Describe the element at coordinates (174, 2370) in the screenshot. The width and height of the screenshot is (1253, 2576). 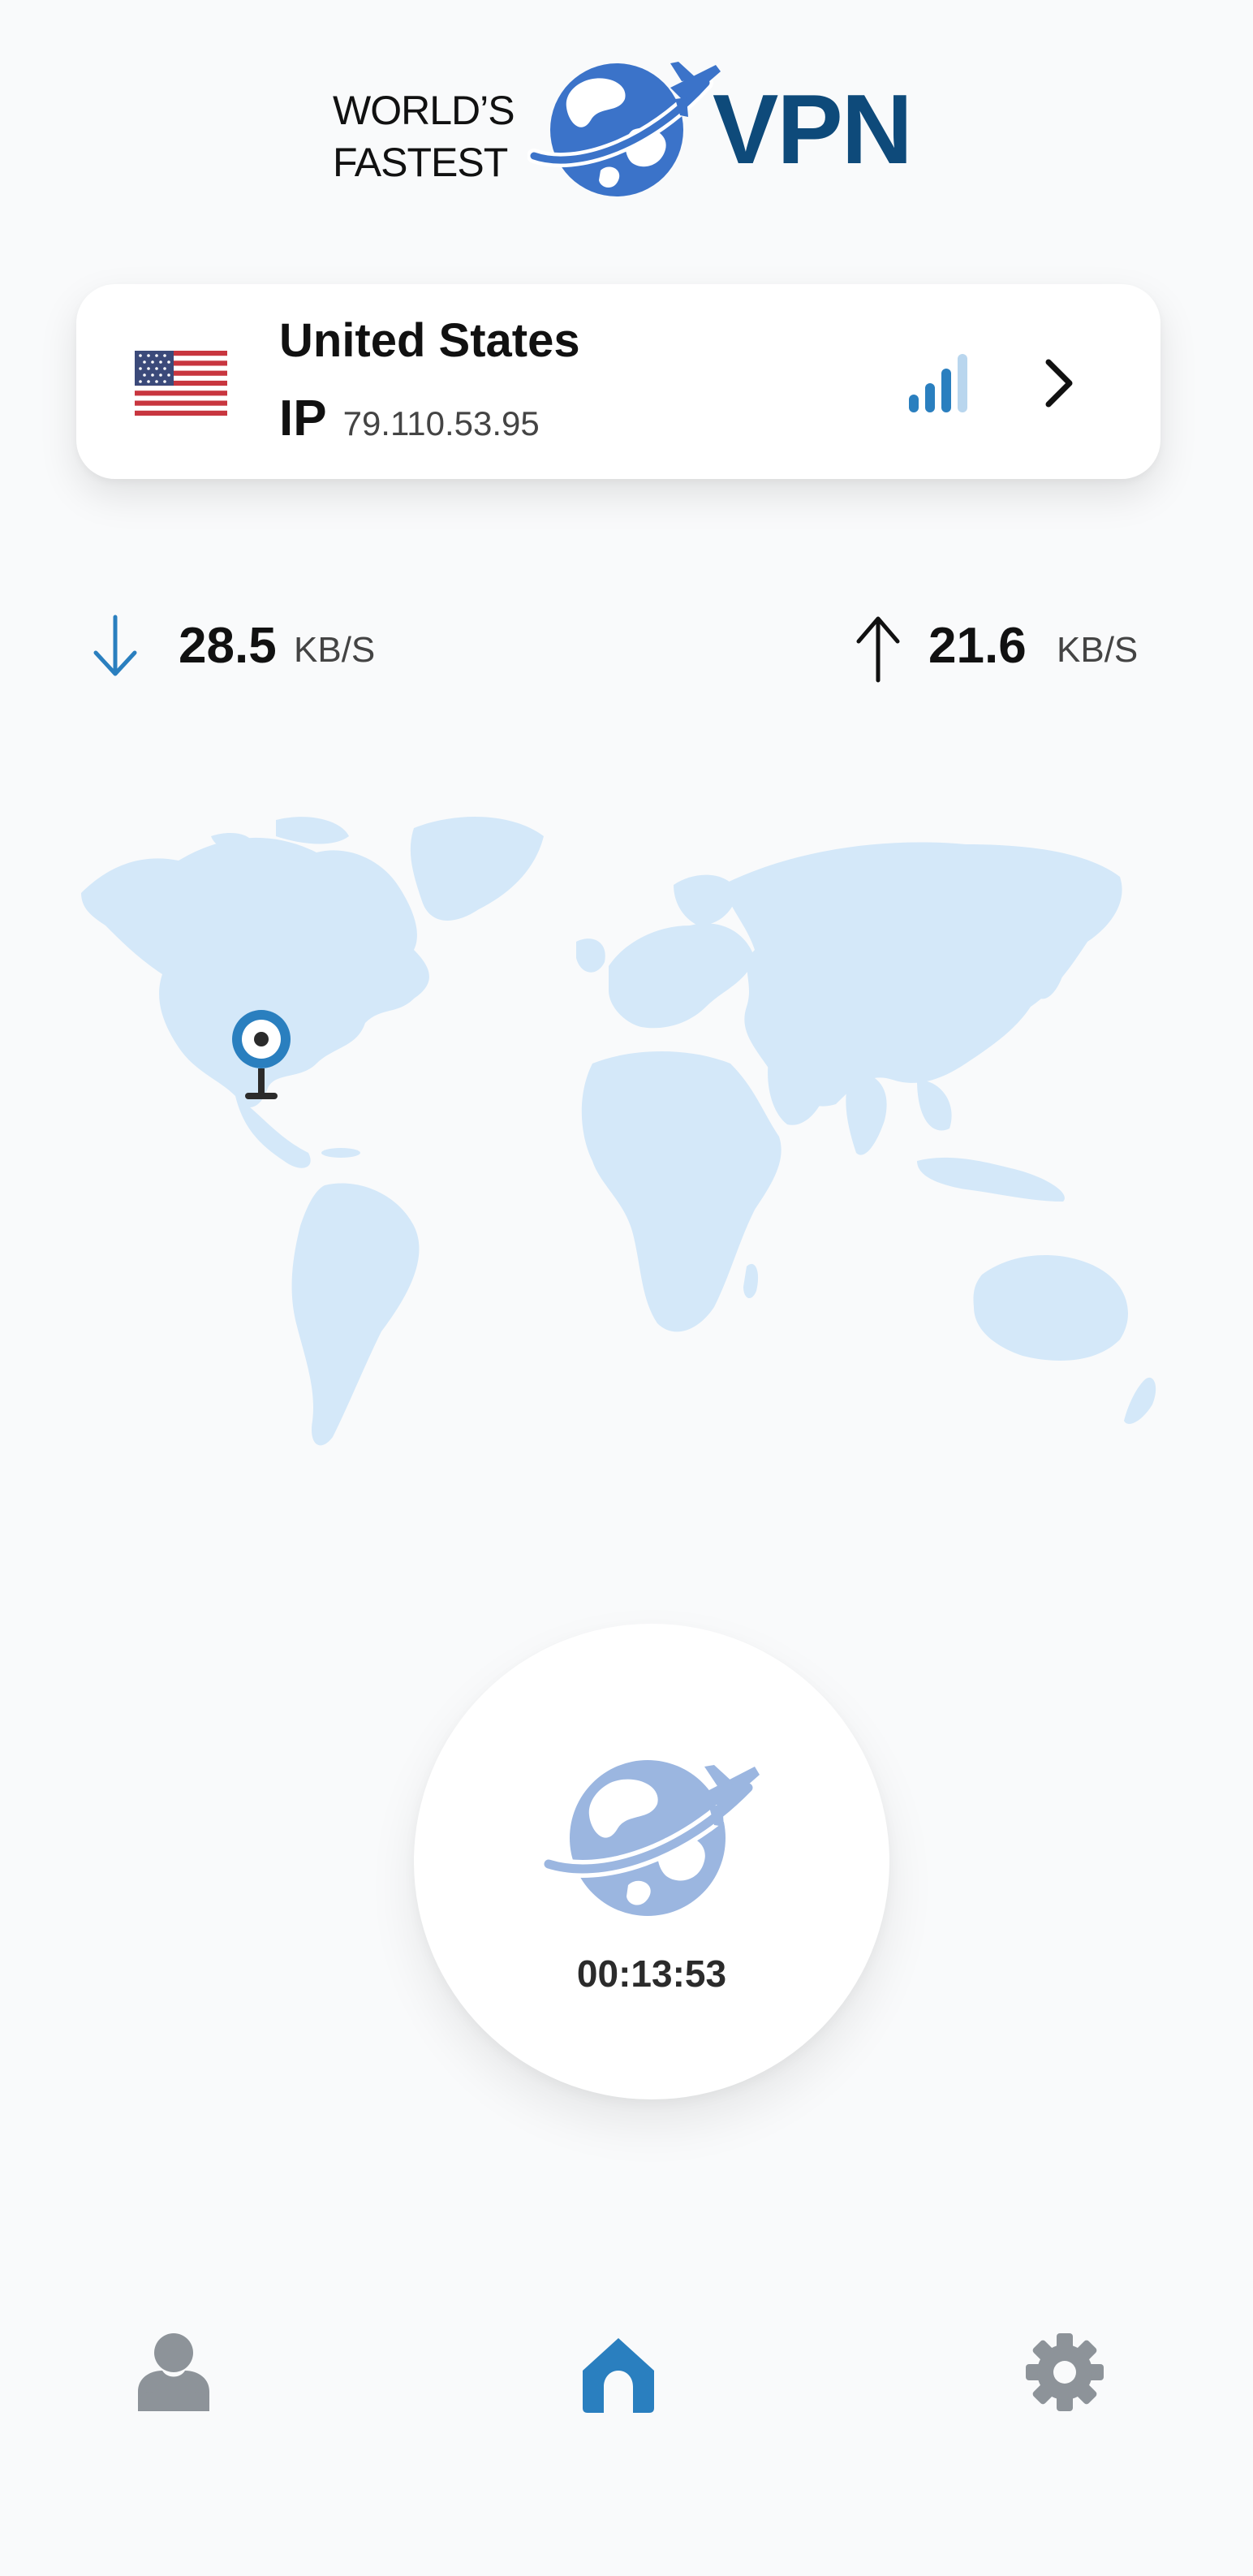
I see `user-icon` at that location.